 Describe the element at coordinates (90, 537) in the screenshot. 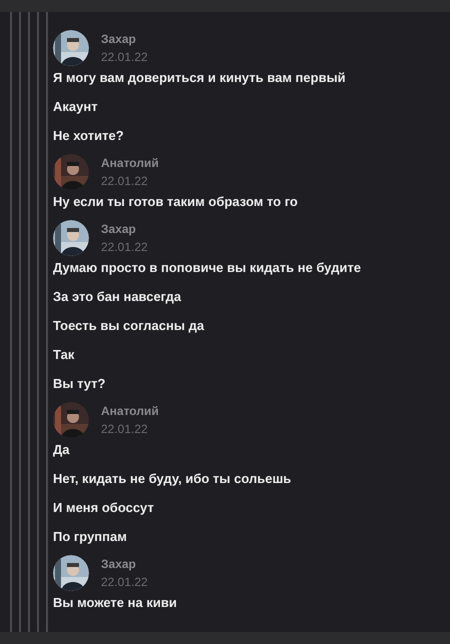

I see `message-text: По группам` at that location.